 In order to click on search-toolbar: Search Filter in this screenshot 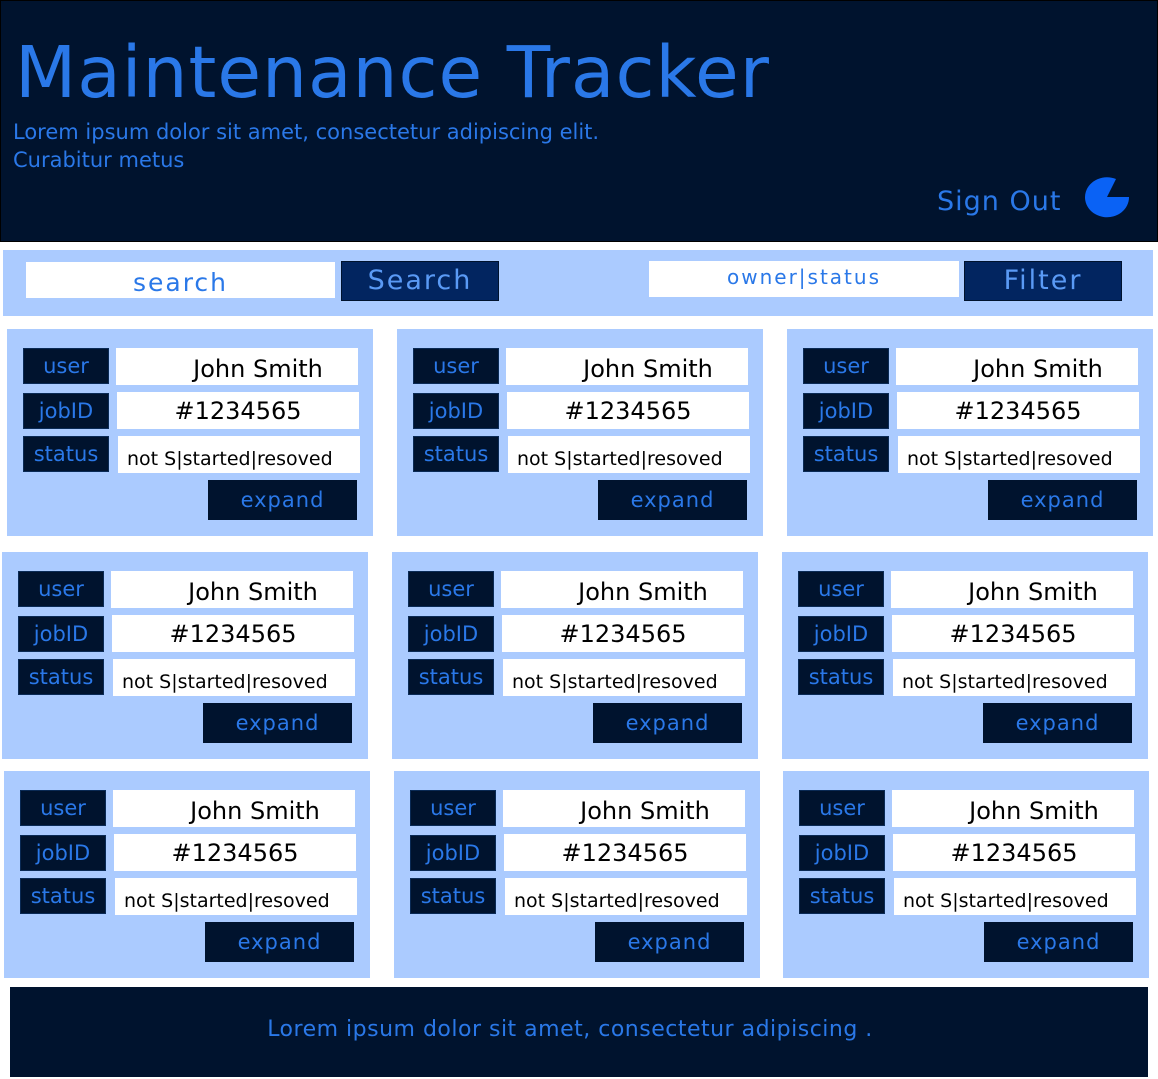, I will do `click(578, 283)`.